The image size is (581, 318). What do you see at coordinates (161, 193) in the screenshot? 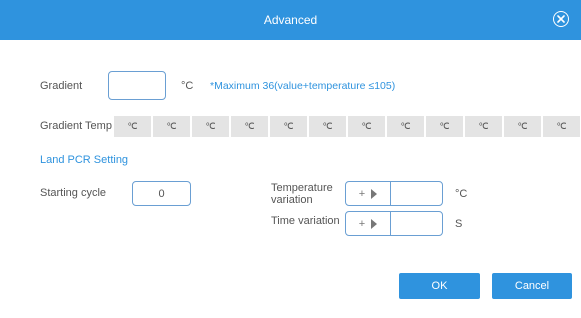
I see `starting-cycle-input: 0` at bounding box center [161, 193].